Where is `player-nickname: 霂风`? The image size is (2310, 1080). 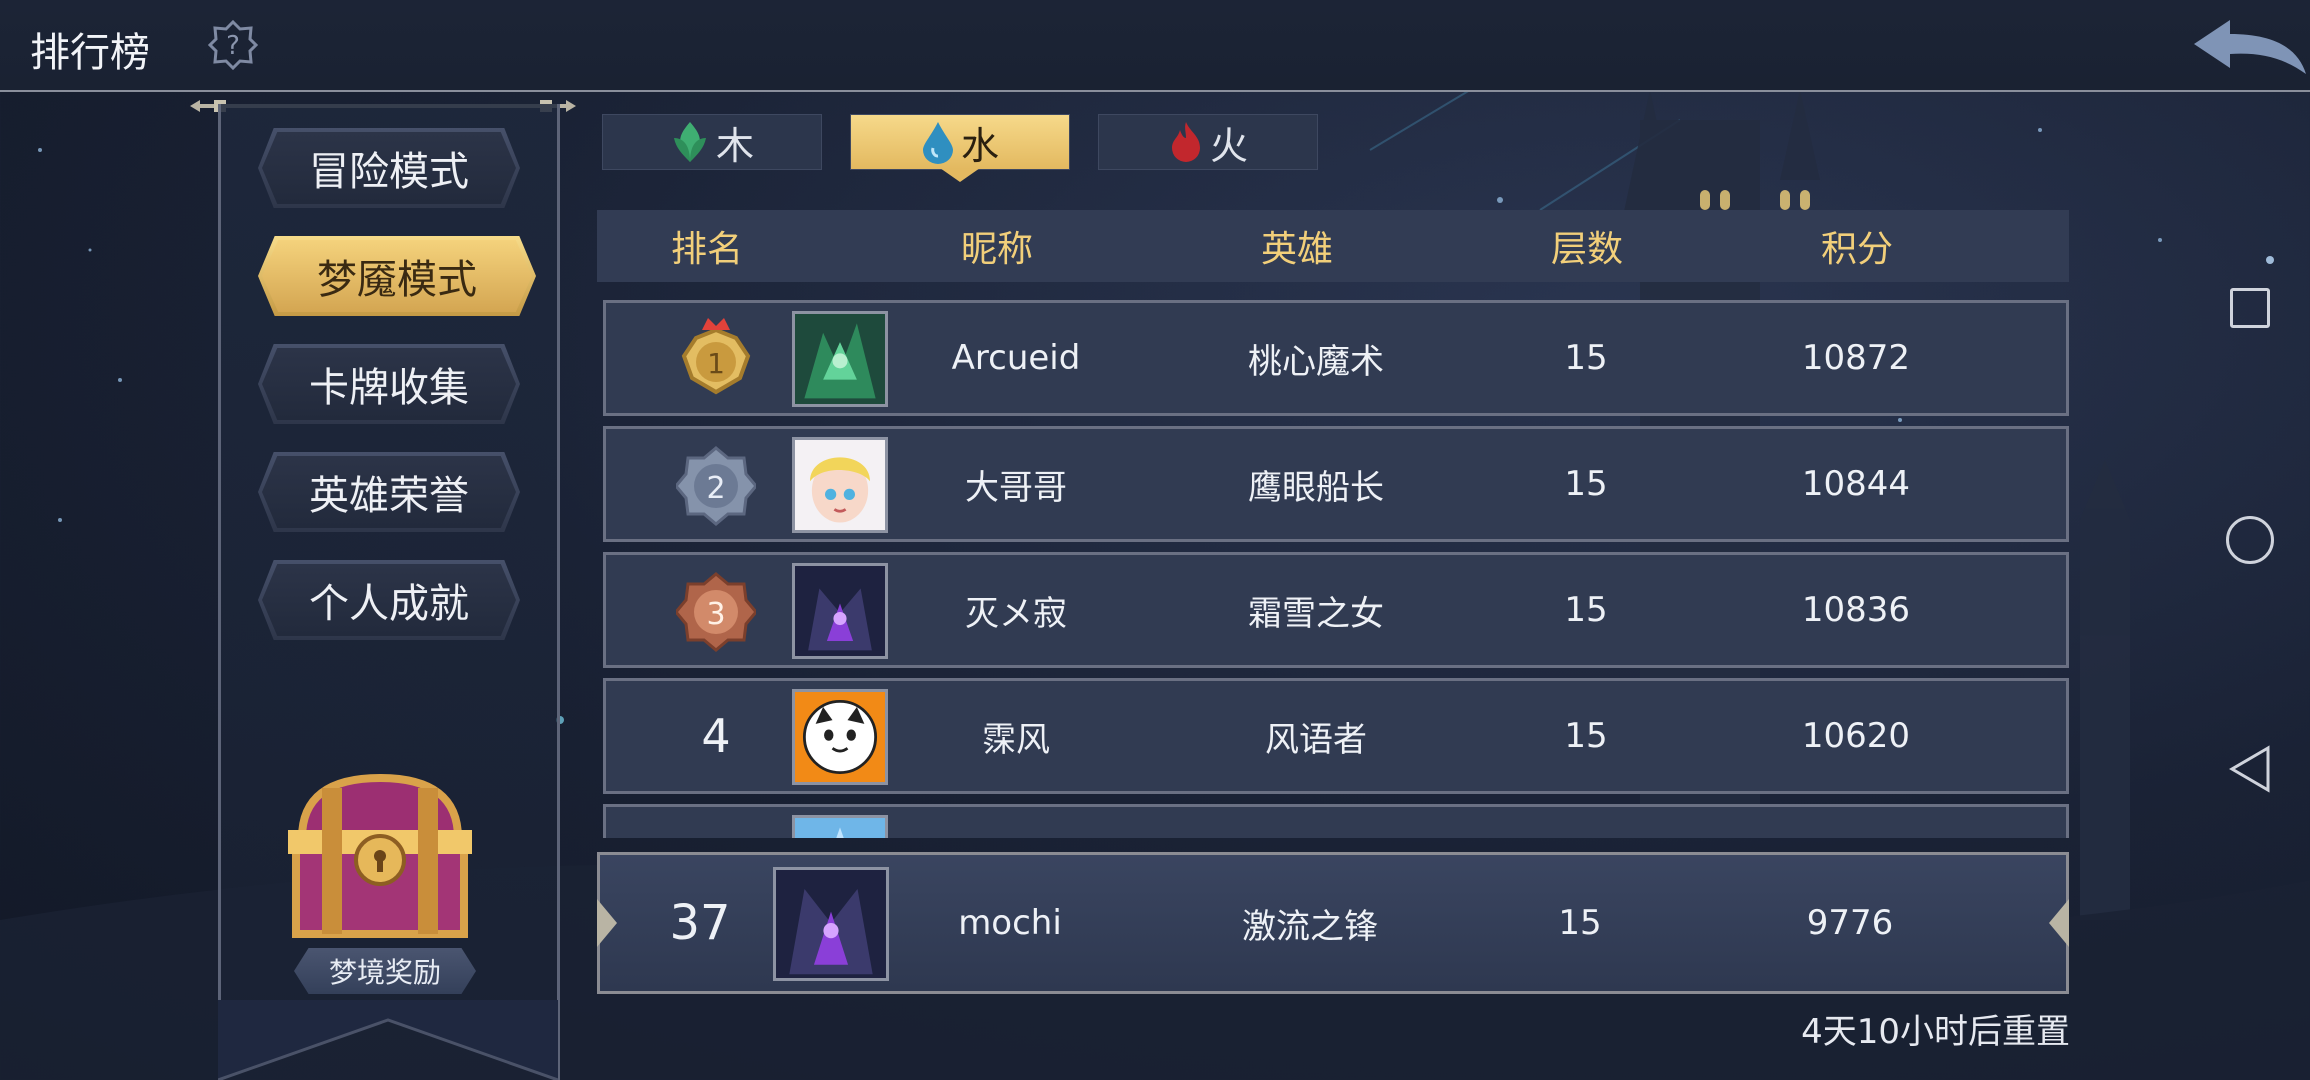 player-nickname: 霂风 is located at coordinates (1016, 739).